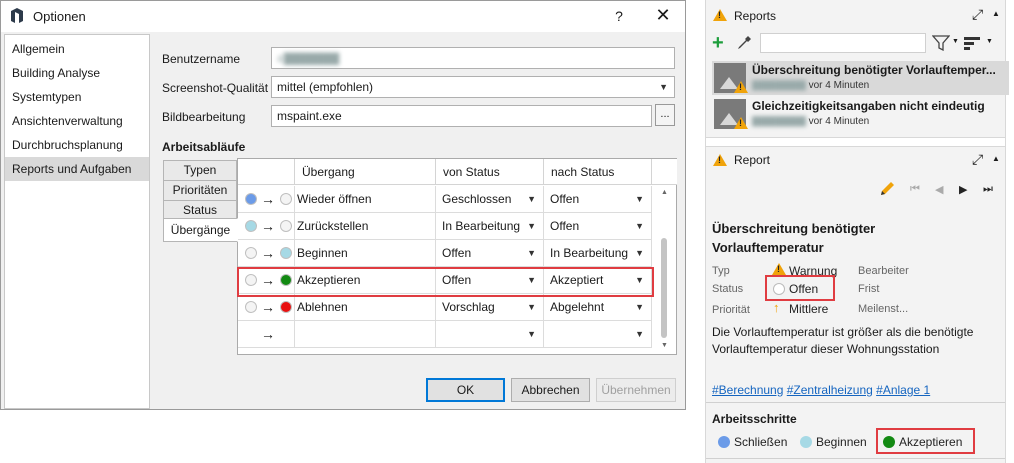 This screenshot has height=463, width=1014. Describe the element at coordinates (365, 253) in the screenshot. I see `transition-name-cell: Beginnen` at that location.